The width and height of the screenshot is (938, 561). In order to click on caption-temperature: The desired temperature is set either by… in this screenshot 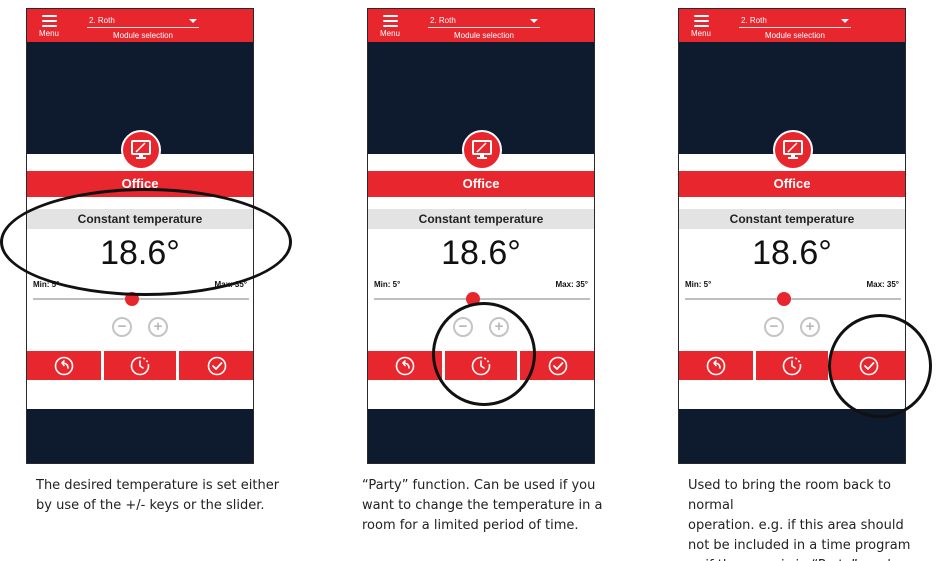, I will do `click(158, 495)`.